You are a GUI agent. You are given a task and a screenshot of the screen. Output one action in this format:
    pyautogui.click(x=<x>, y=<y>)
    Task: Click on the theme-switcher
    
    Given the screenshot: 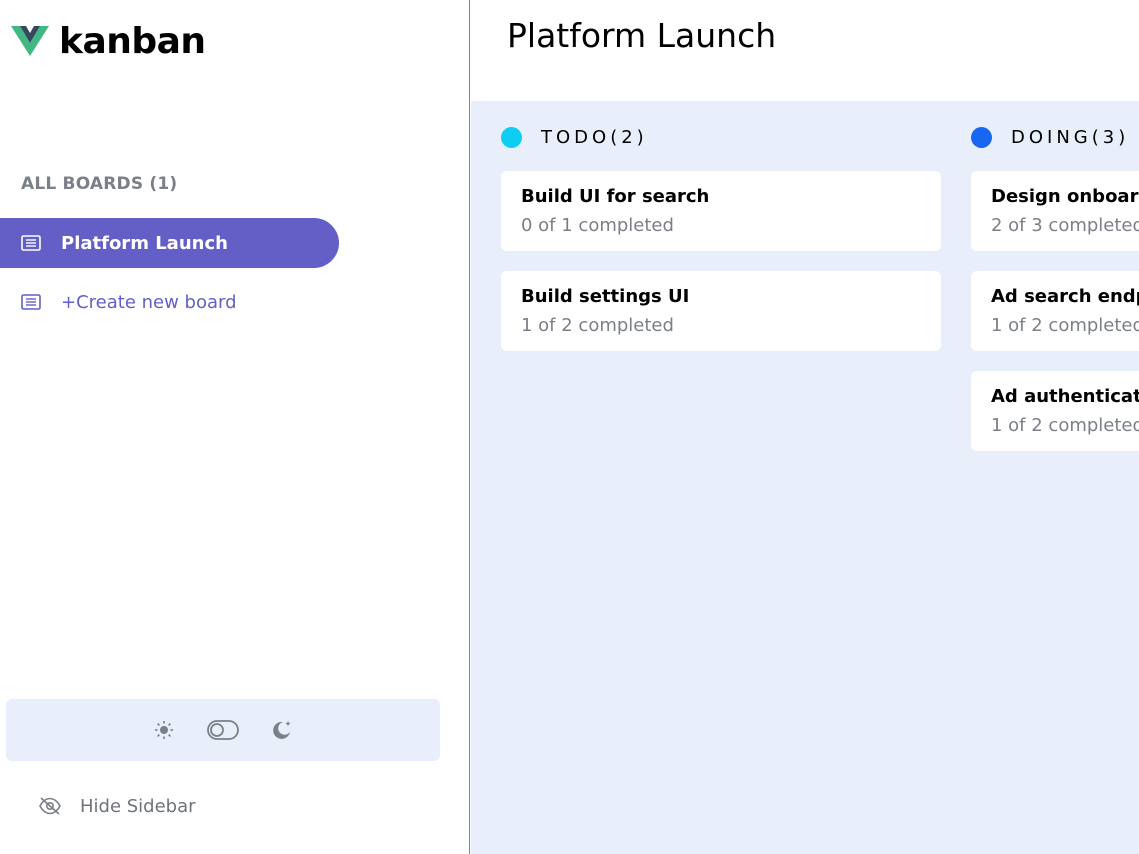 What is the action you would take?
    pyautogui.click(x=223, y=730)
    